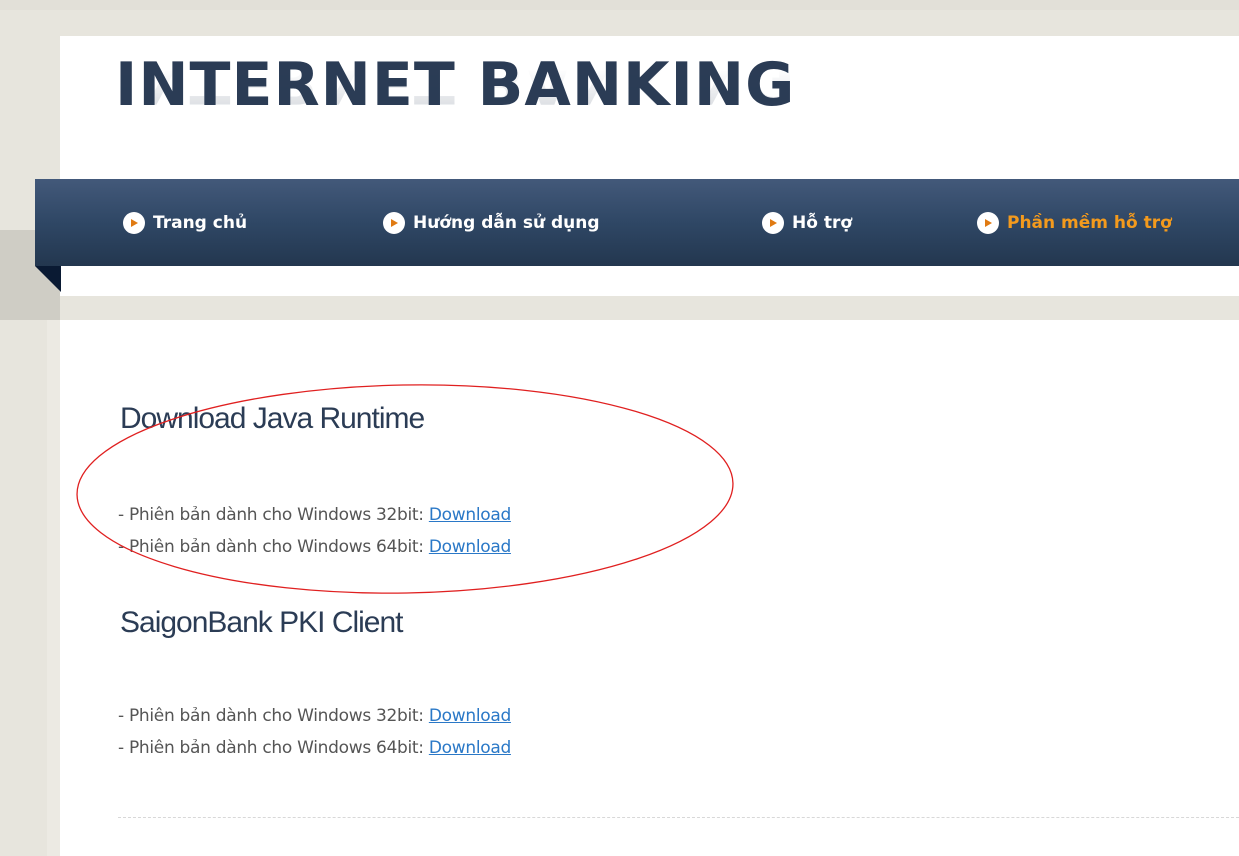 The width and height of the screenshot is (1239, 856). What do you see at coordinates (470, 748) in the screenshot?
I see `download-link-pki-64bit: Download` at bounding box center [470, 748].